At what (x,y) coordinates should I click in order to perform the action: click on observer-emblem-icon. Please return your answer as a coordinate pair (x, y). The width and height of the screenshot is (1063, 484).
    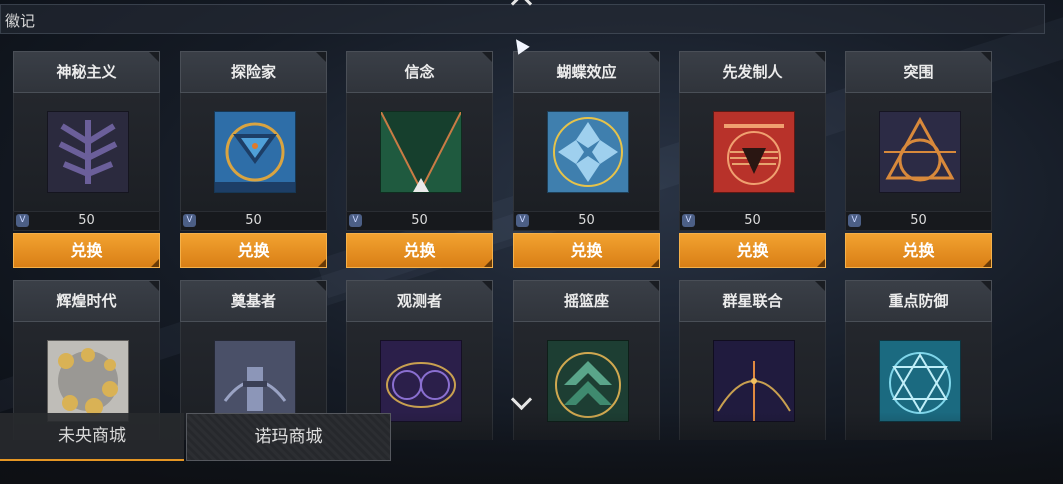
    Looking at the image, I should click on (421, 381).